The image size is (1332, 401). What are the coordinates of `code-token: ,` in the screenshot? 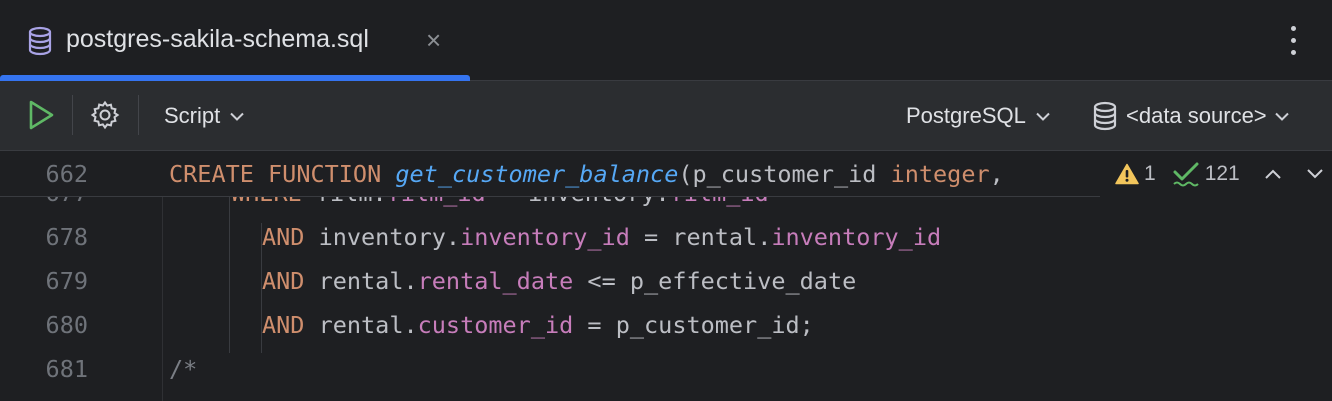 It's located at (996, 174).